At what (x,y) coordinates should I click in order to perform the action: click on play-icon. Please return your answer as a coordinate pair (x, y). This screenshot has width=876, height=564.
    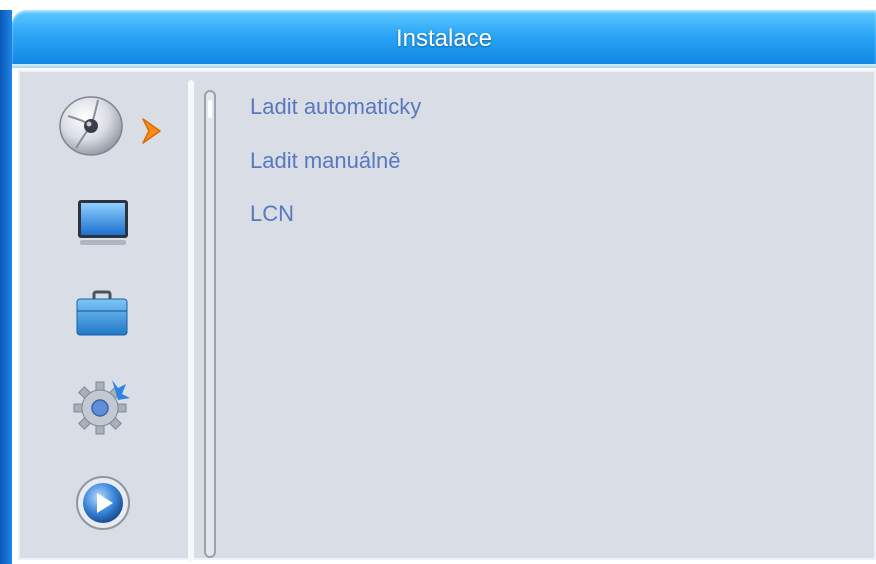
    Looking at the image, I should click on (103, 503).